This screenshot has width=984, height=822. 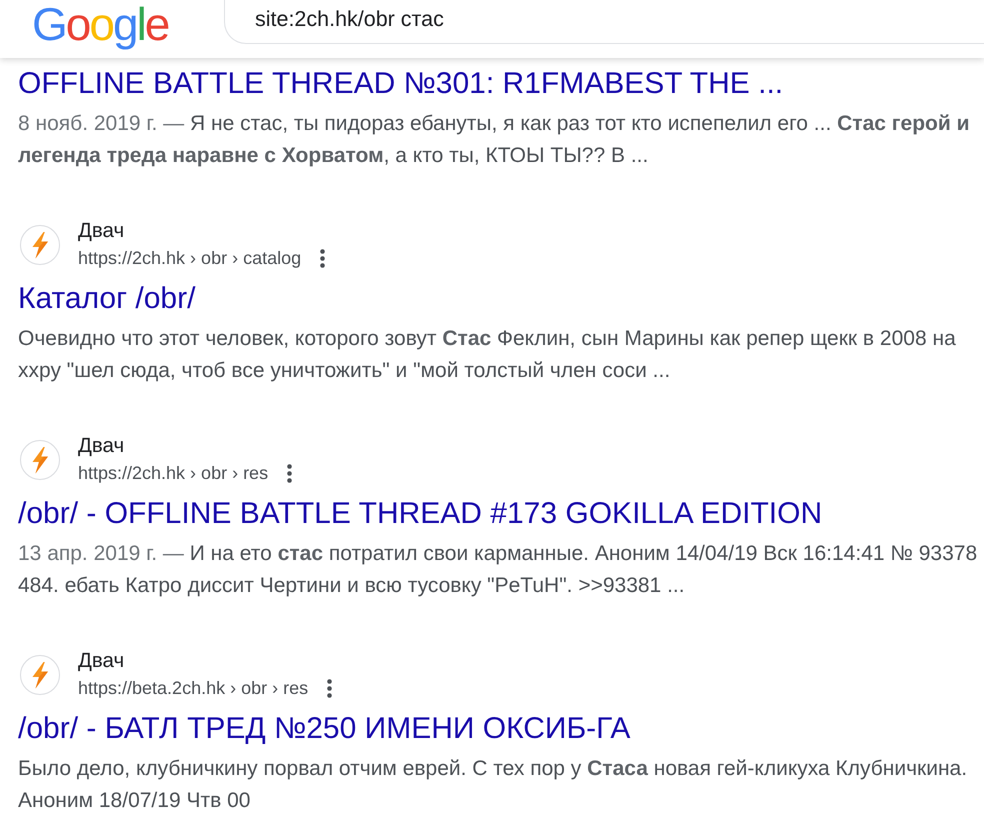 What do you see at coordinates (107, 299) in the screenshot?
I see `result-title-link: Каталог /obr/` at bounding box center [107, 299].